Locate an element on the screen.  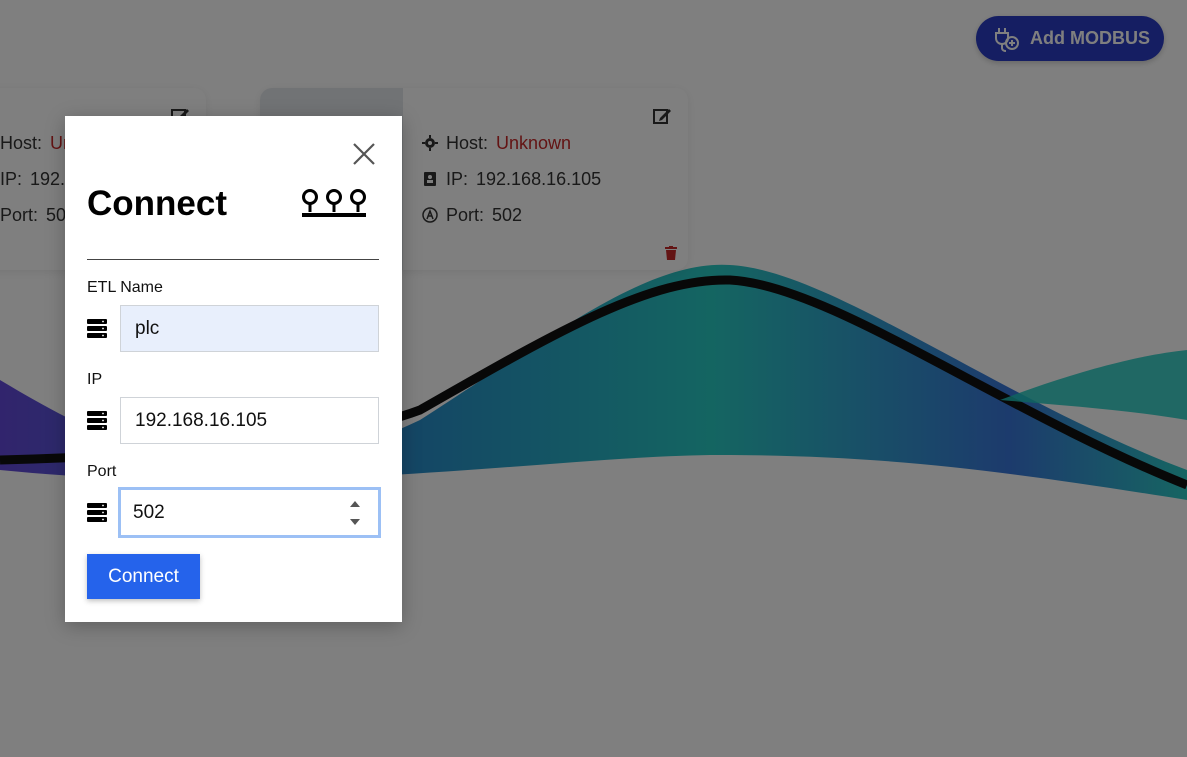
ip-input is located at coordinates (249, 420).